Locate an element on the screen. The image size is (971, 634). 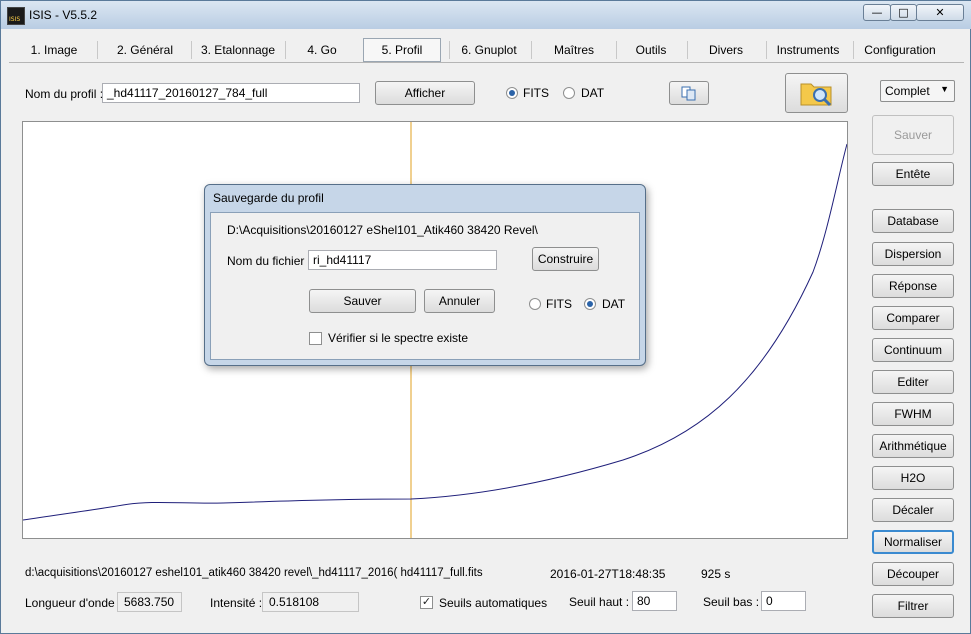
browse-folder-button is located at coordinates (816, 93).